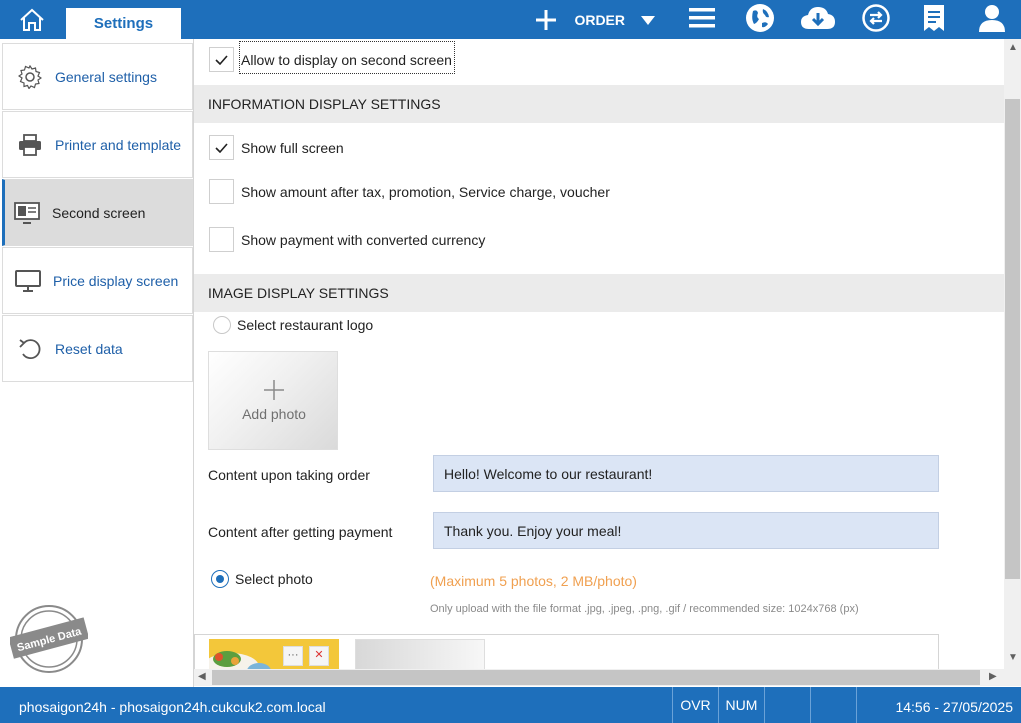  Describe the element at coordinates (648, 20) in the screenshot. I see `dropdown-arrow-icon` at that location.